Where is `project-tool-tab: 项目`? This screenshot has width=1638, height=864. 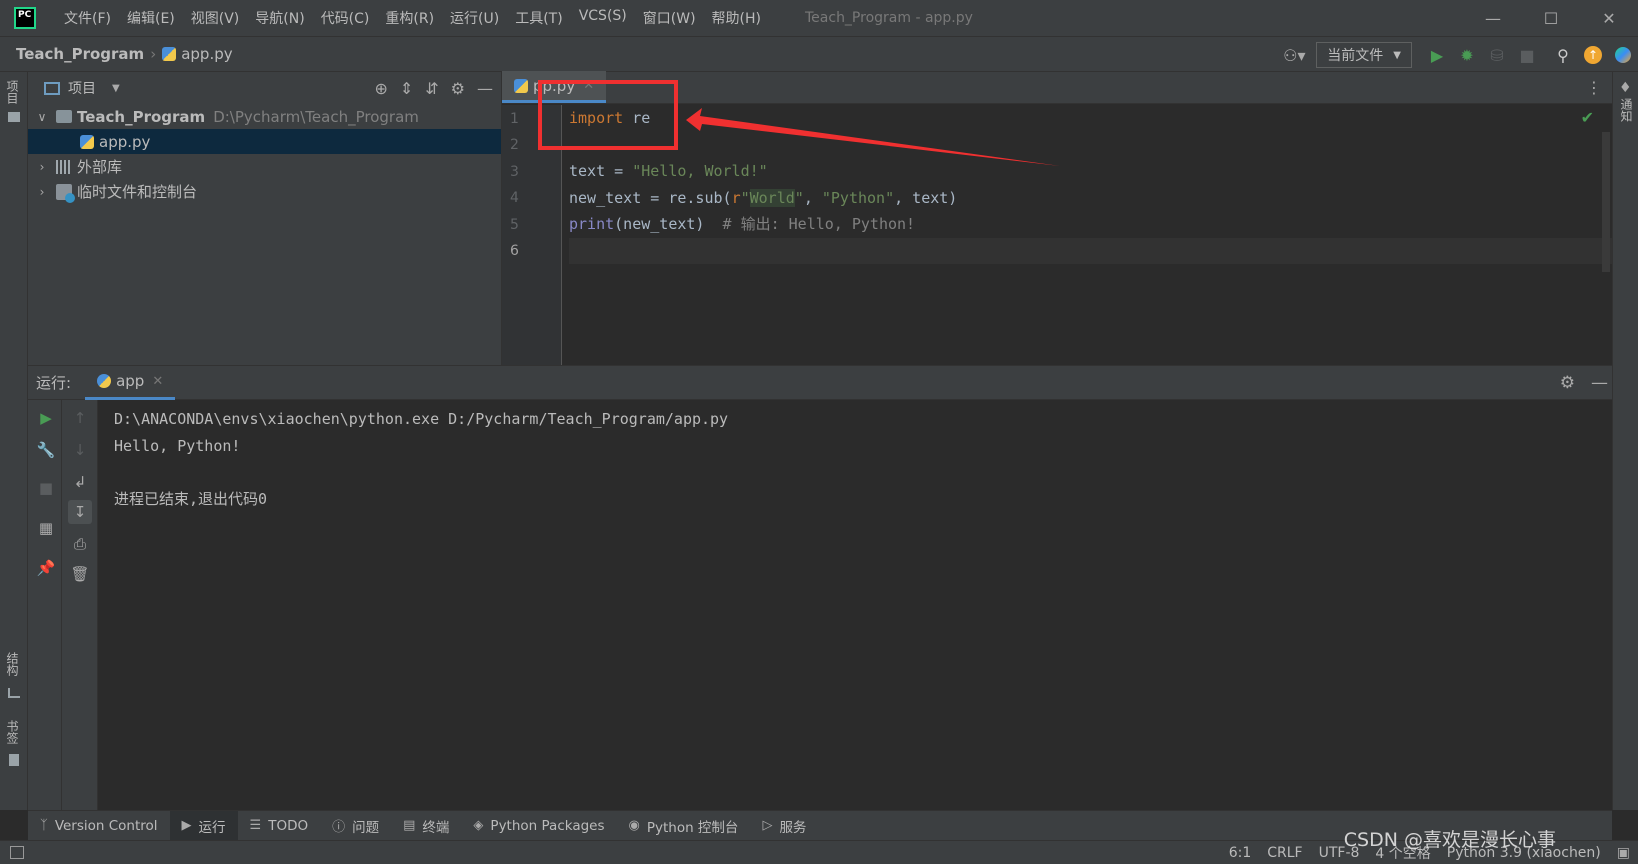
project-tool-tab: 项目 is located at coordinates (12, 92).